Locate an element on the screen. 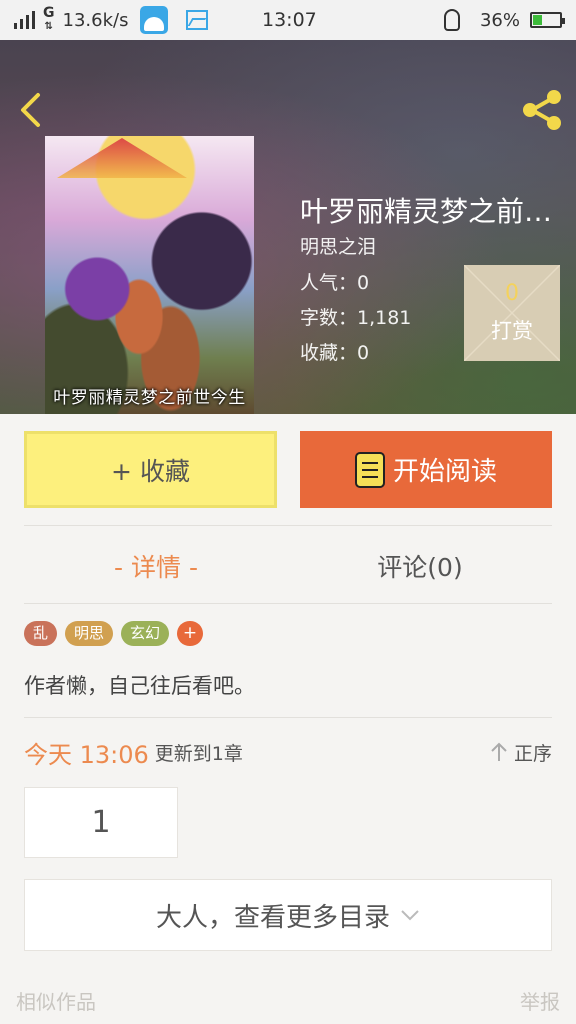  update-text: 更新到1章 is located at coordinates (198, 753).